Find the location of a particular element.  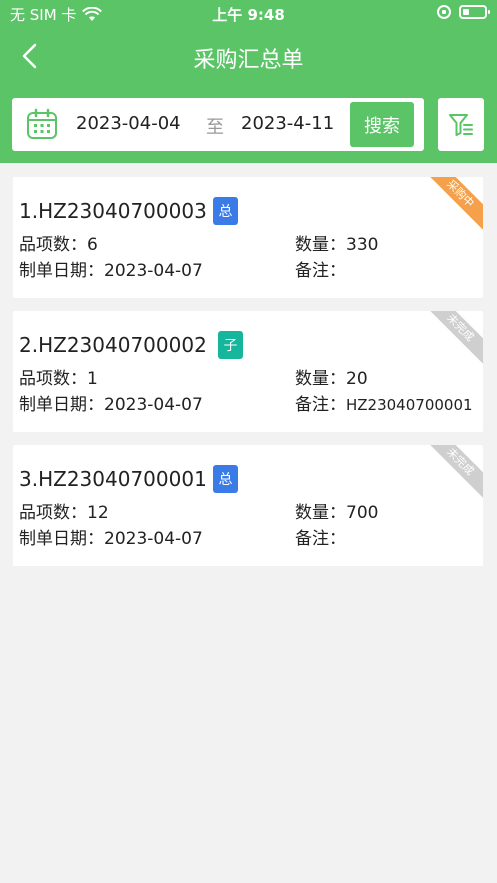

quantity-value: 20 is located at coordinates (357, 379).